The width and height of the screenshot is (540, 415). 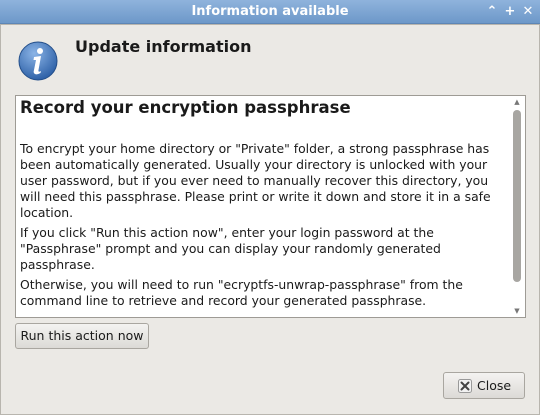 I want to click on scroll-up-arrow-icon: ▲, so click(x=517, y=102).